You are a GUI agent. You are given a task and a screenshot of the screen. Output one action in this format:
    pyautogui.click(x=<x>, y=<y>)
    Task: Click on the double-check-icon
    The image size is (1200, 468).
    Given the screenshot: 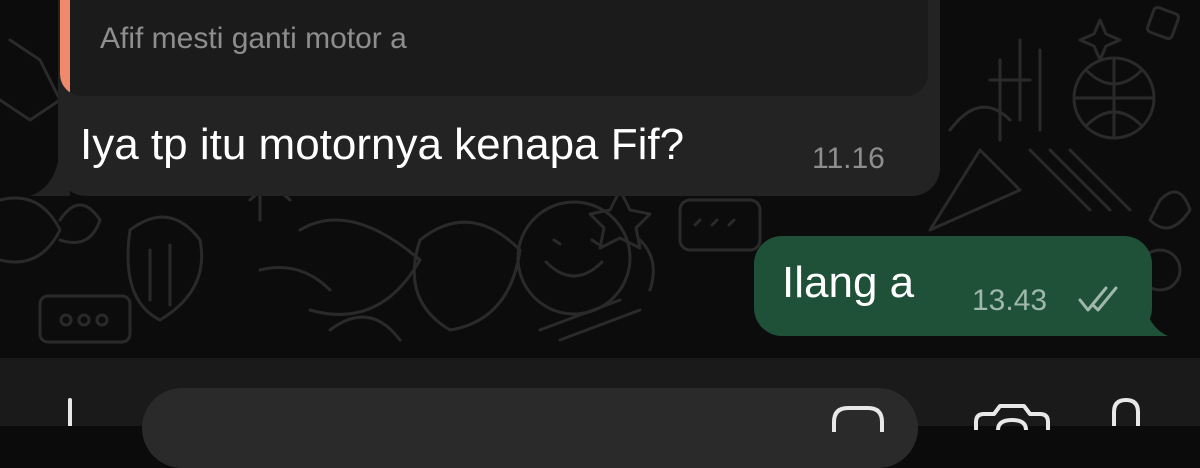 What is the action you would take?
    pyautogui.click(x=1098, y=299)
    